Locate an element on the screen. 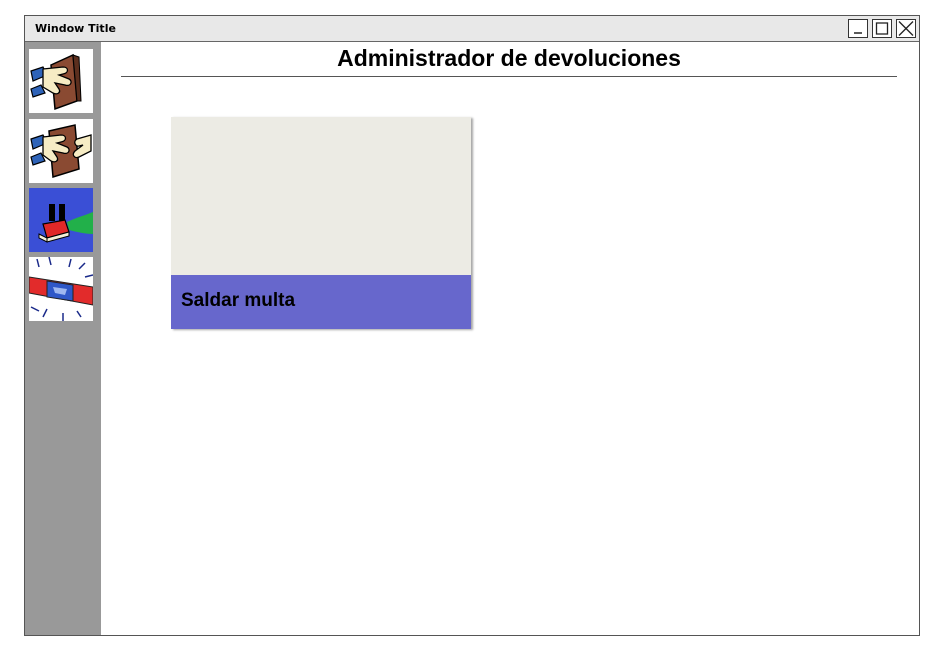 The width and height of the screenshot is (950, 650). minimize-button is located at coordinates (858, 28).